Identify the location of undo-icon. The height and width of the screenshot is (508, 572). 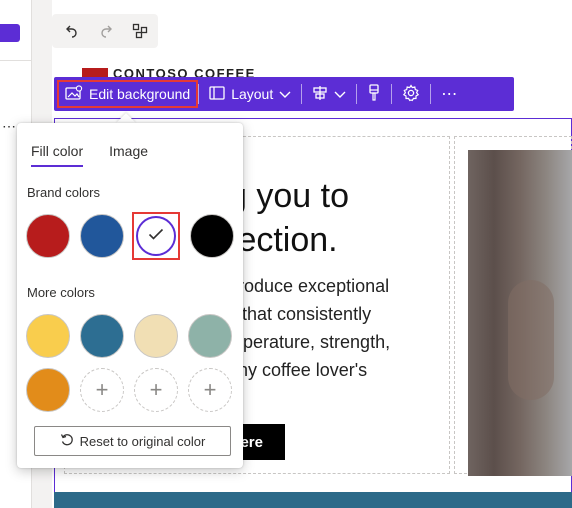
(72, 31).